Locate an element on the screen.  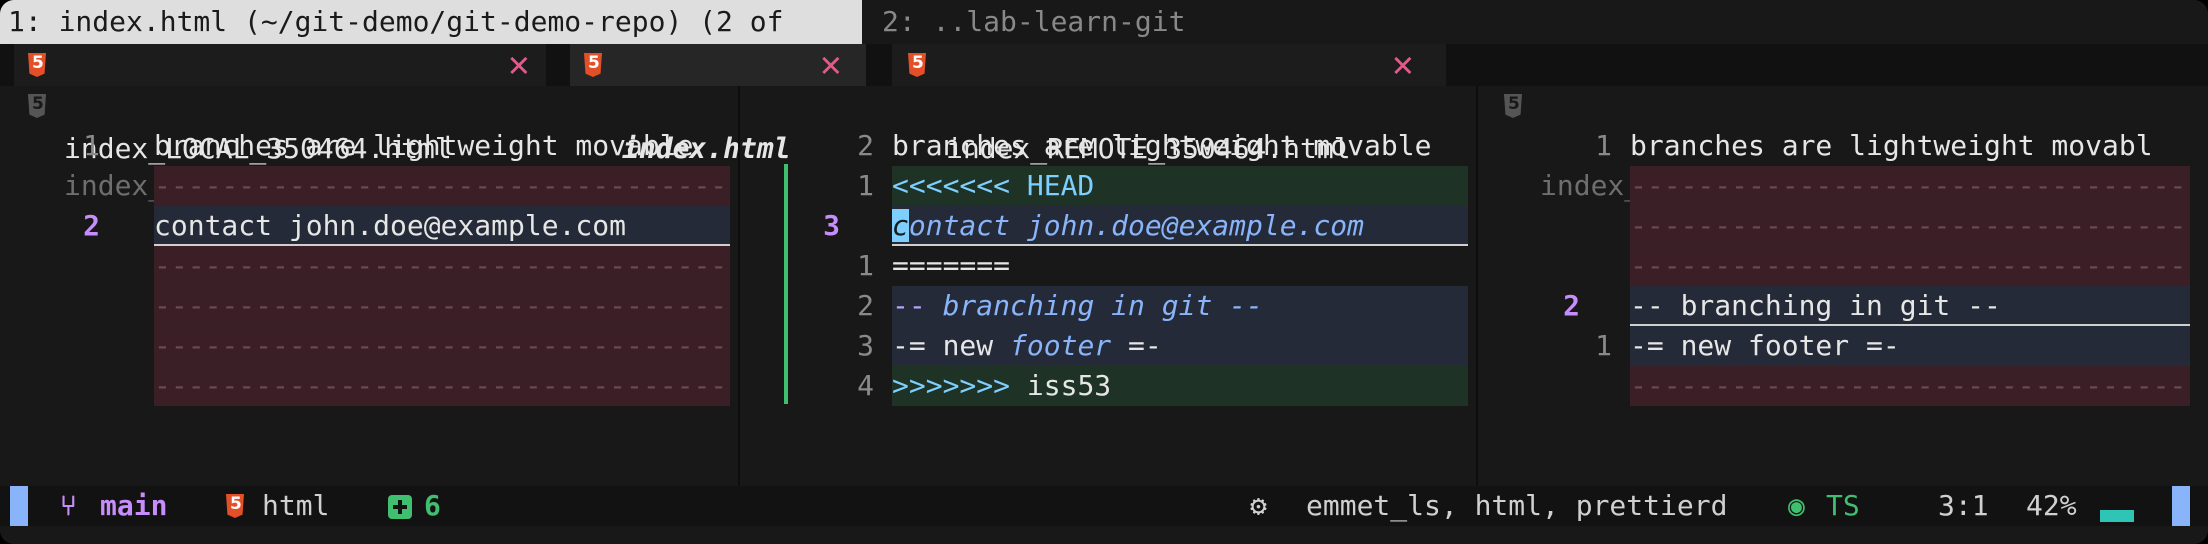
code-line: 3 -= new footer =- is located at coordinates (1108, 346).